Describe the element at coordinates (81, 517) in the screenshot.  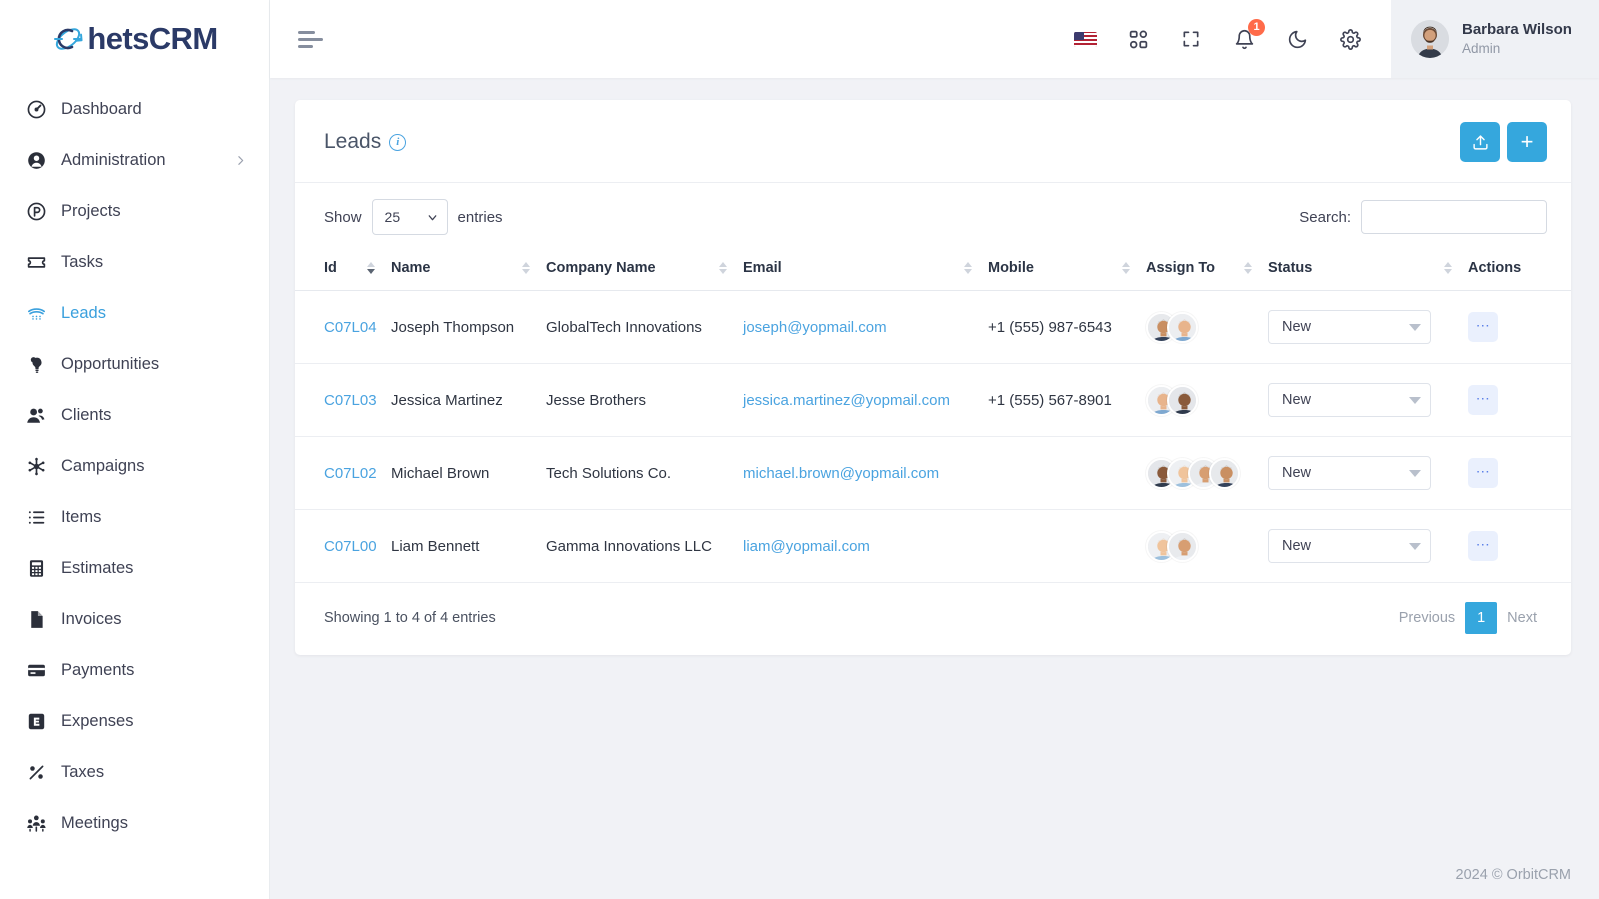
I see `sidebar-item-label: Items` at that location.